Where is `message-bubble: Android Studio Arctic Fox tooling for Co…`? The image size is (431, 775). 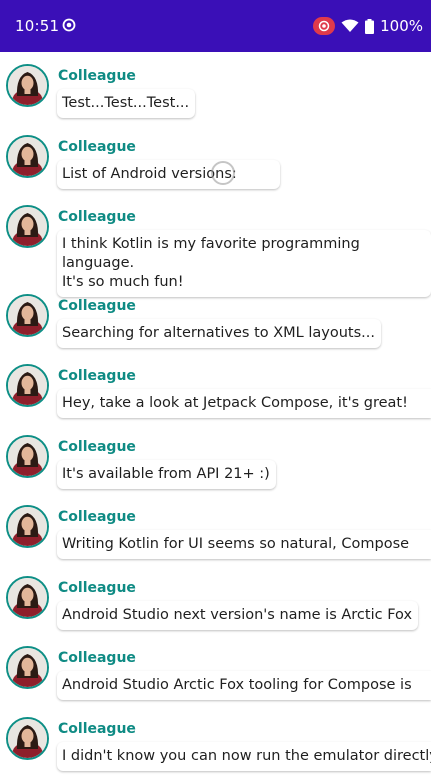 message-bubble: Android Studio Arctic Fox tooling for Co… is located at coordinates (244, 685).